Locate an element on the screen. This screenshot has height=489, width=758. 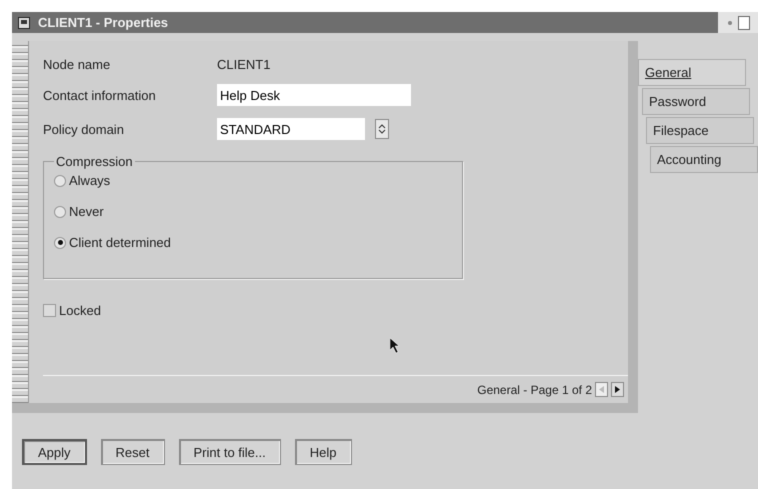
radio-option: Never is located at coordinates (253, 211).